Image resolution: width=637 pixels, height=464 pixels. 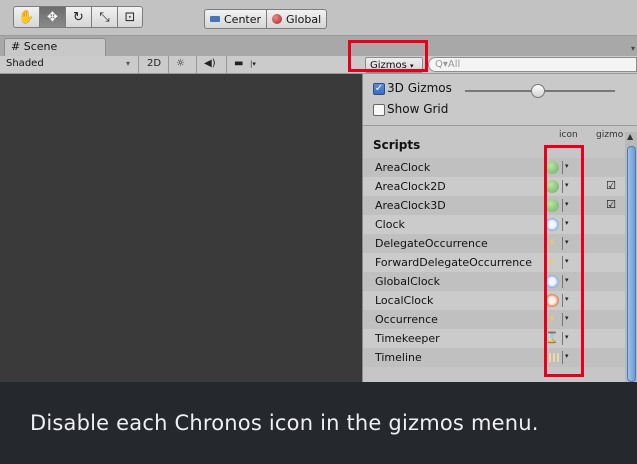 I want to click on show-grid-label: Show Grid, so click(x=418, y=109).